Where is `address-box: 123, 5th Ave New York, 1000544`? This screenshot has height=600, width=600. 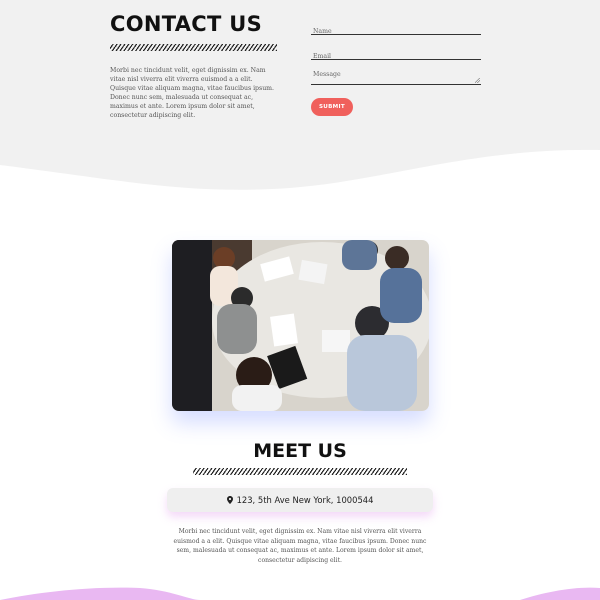
address-box: 123, 5th Ave New York, 1000544 is located at coordinates (300, 500).